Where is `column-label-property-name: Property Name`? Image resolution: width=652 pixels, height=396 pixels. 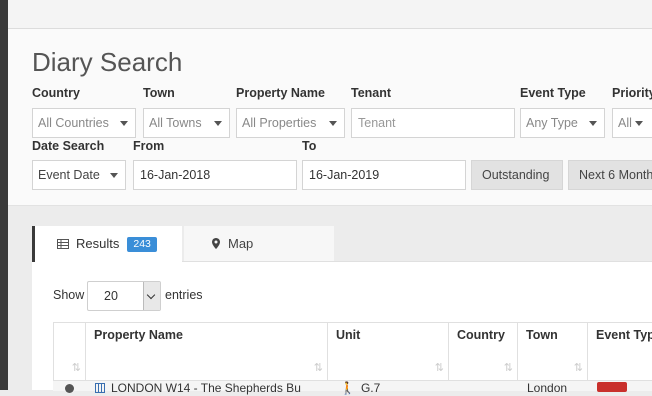 column-label-property-name: Property Name is located at coordinates (138, 335).